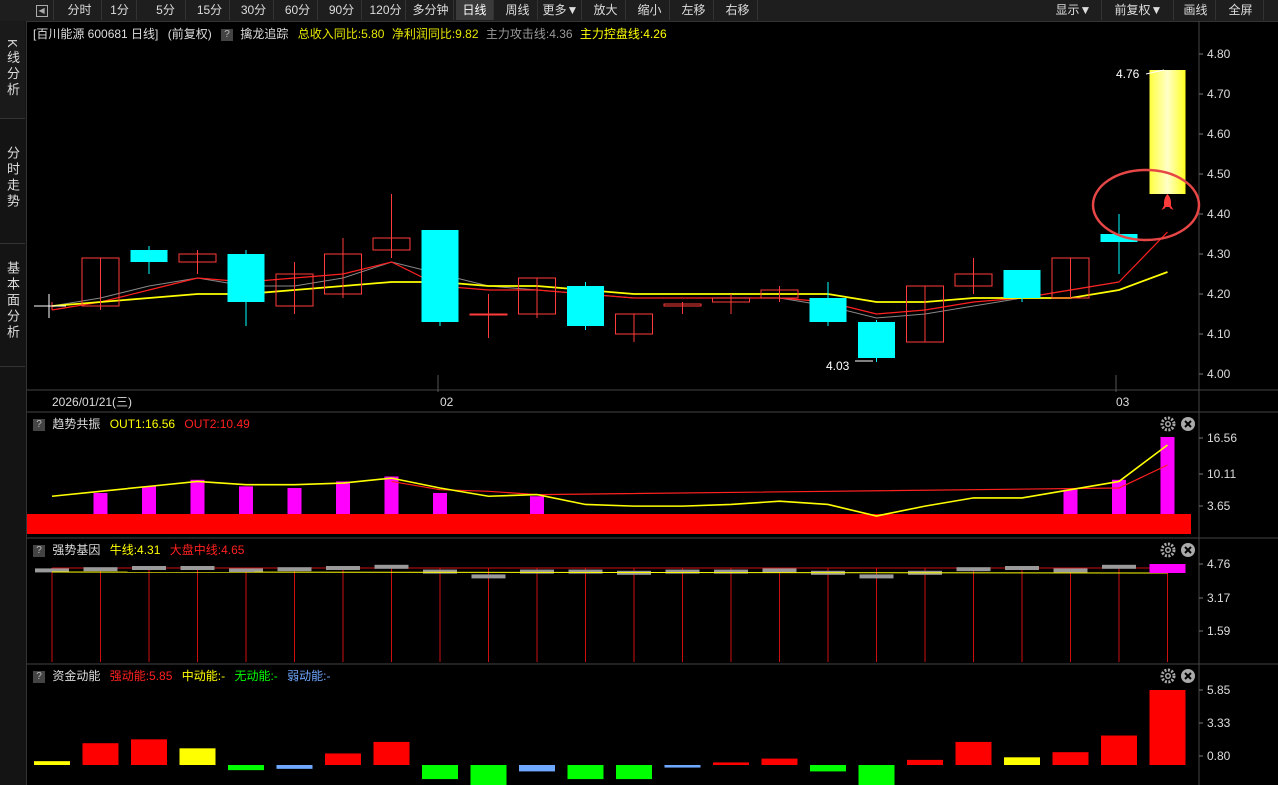 Image resolution: width=1278 pixels, height=785 pixels. What do you see at coordinates (1219, 294) in the screenshot?
I see `price-tick-label: 4.20` at bounding box center [1219, 294].